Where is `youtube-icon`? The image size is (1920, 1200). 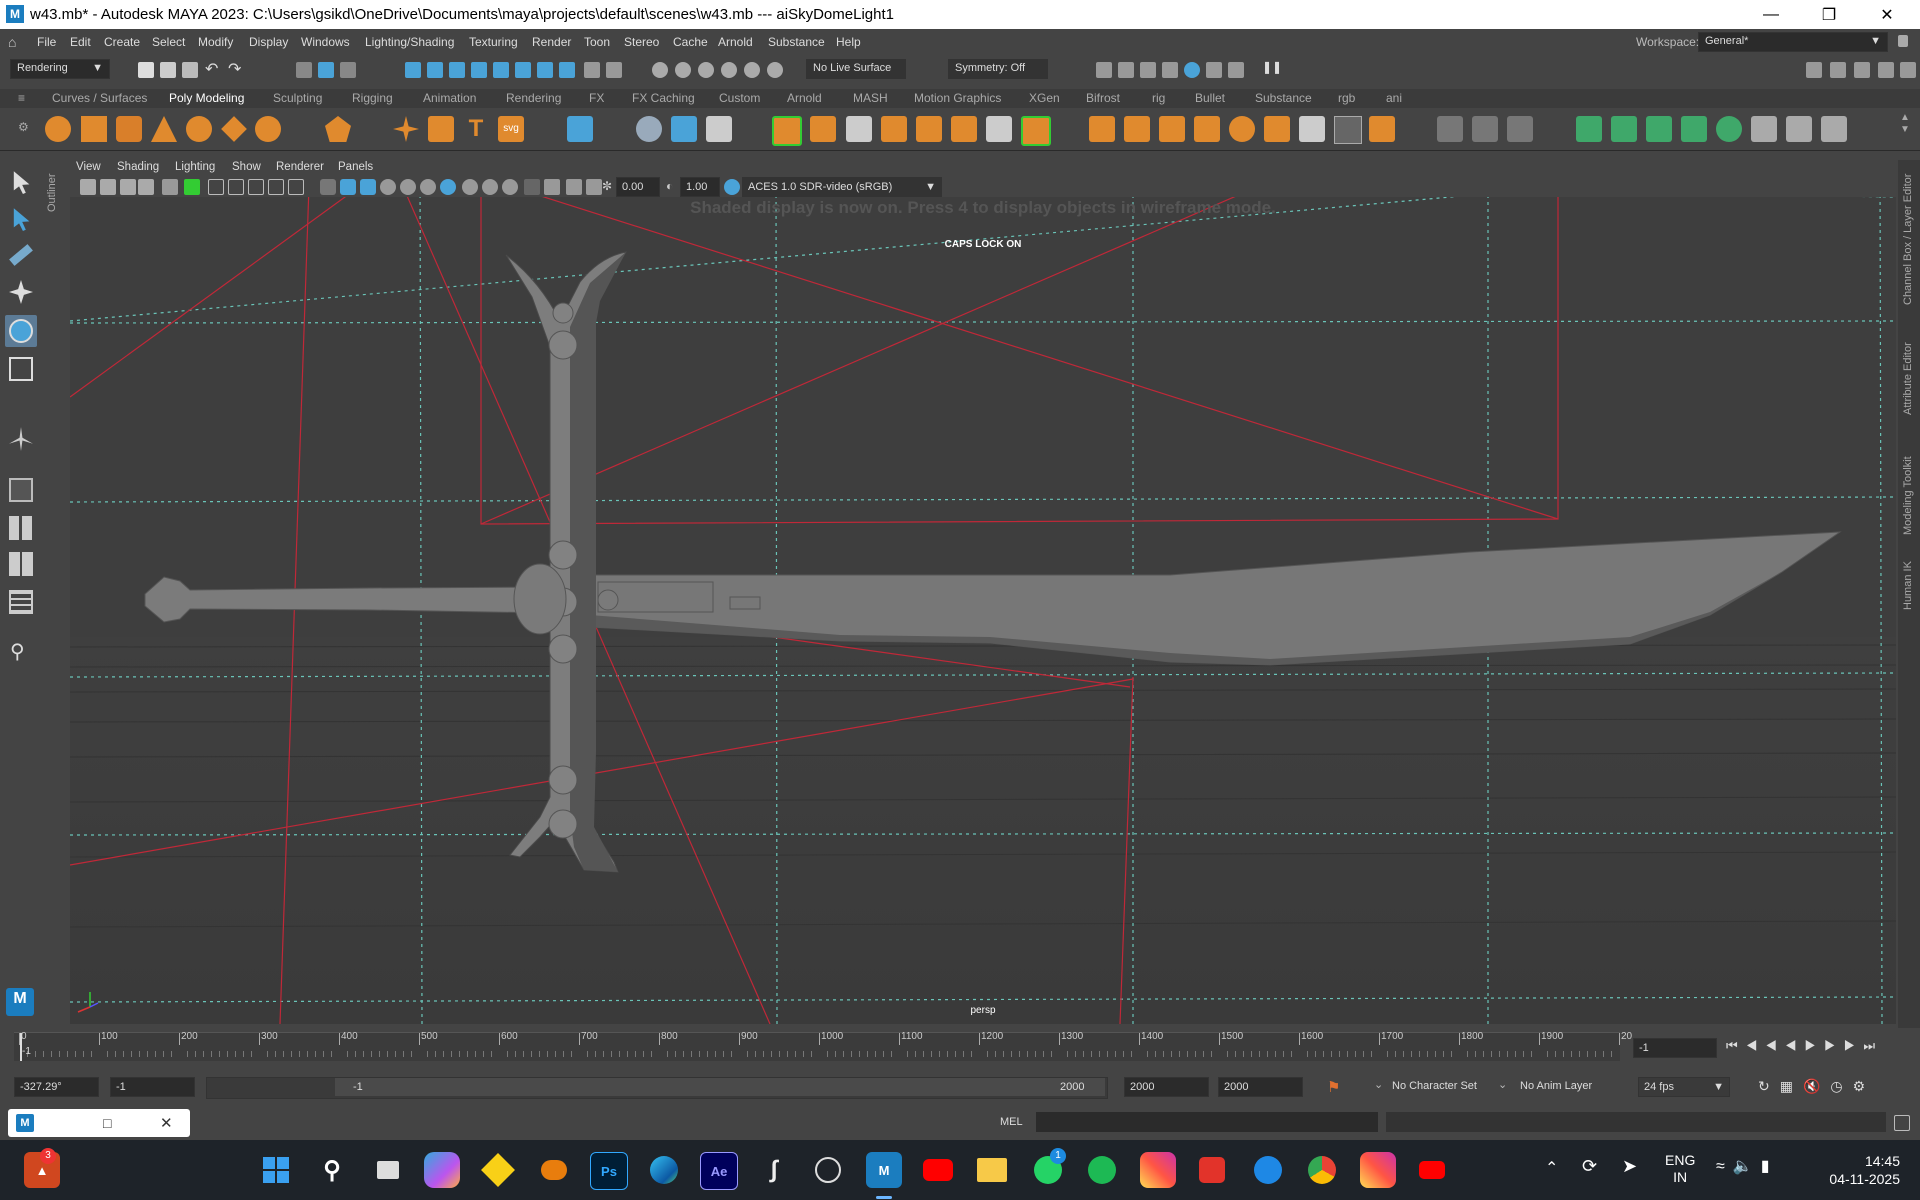 youtube-icon is located at coordinates (938, 1170).